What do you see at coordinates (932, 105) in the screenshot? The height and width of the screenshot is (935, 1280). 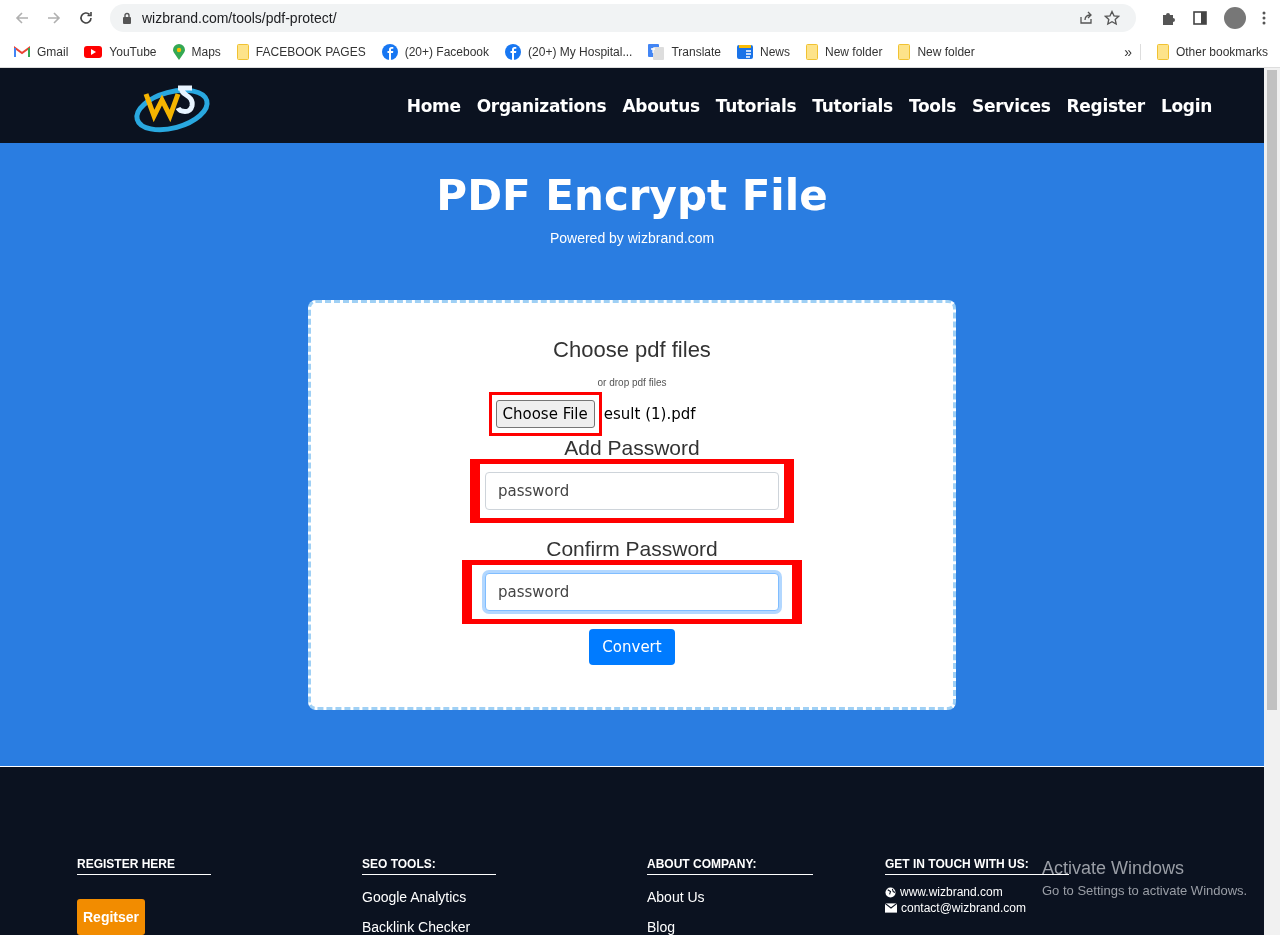 I see `nav-link: Tools` at bounding box center [932, 105].